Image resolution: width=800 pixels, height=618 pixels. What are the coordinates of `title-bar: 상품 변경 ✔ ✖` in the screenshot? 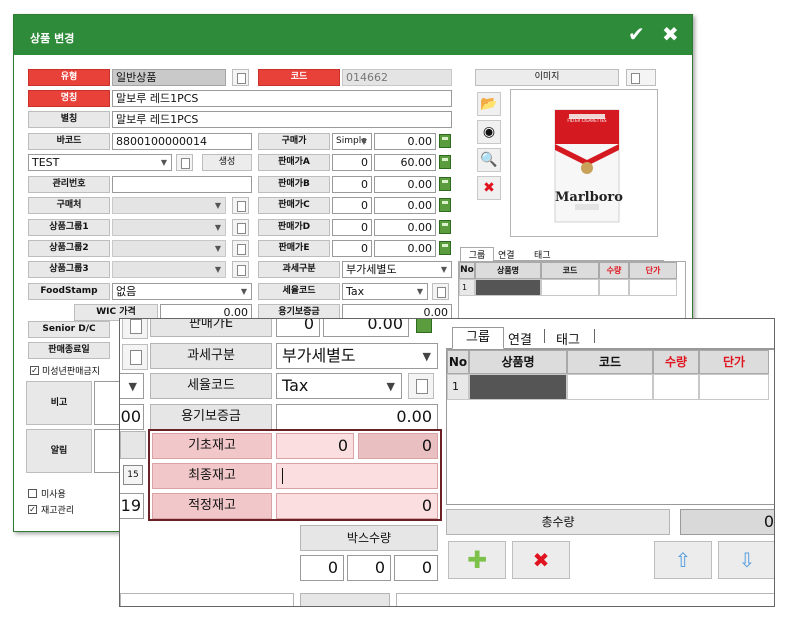 It's located at (353, 35).